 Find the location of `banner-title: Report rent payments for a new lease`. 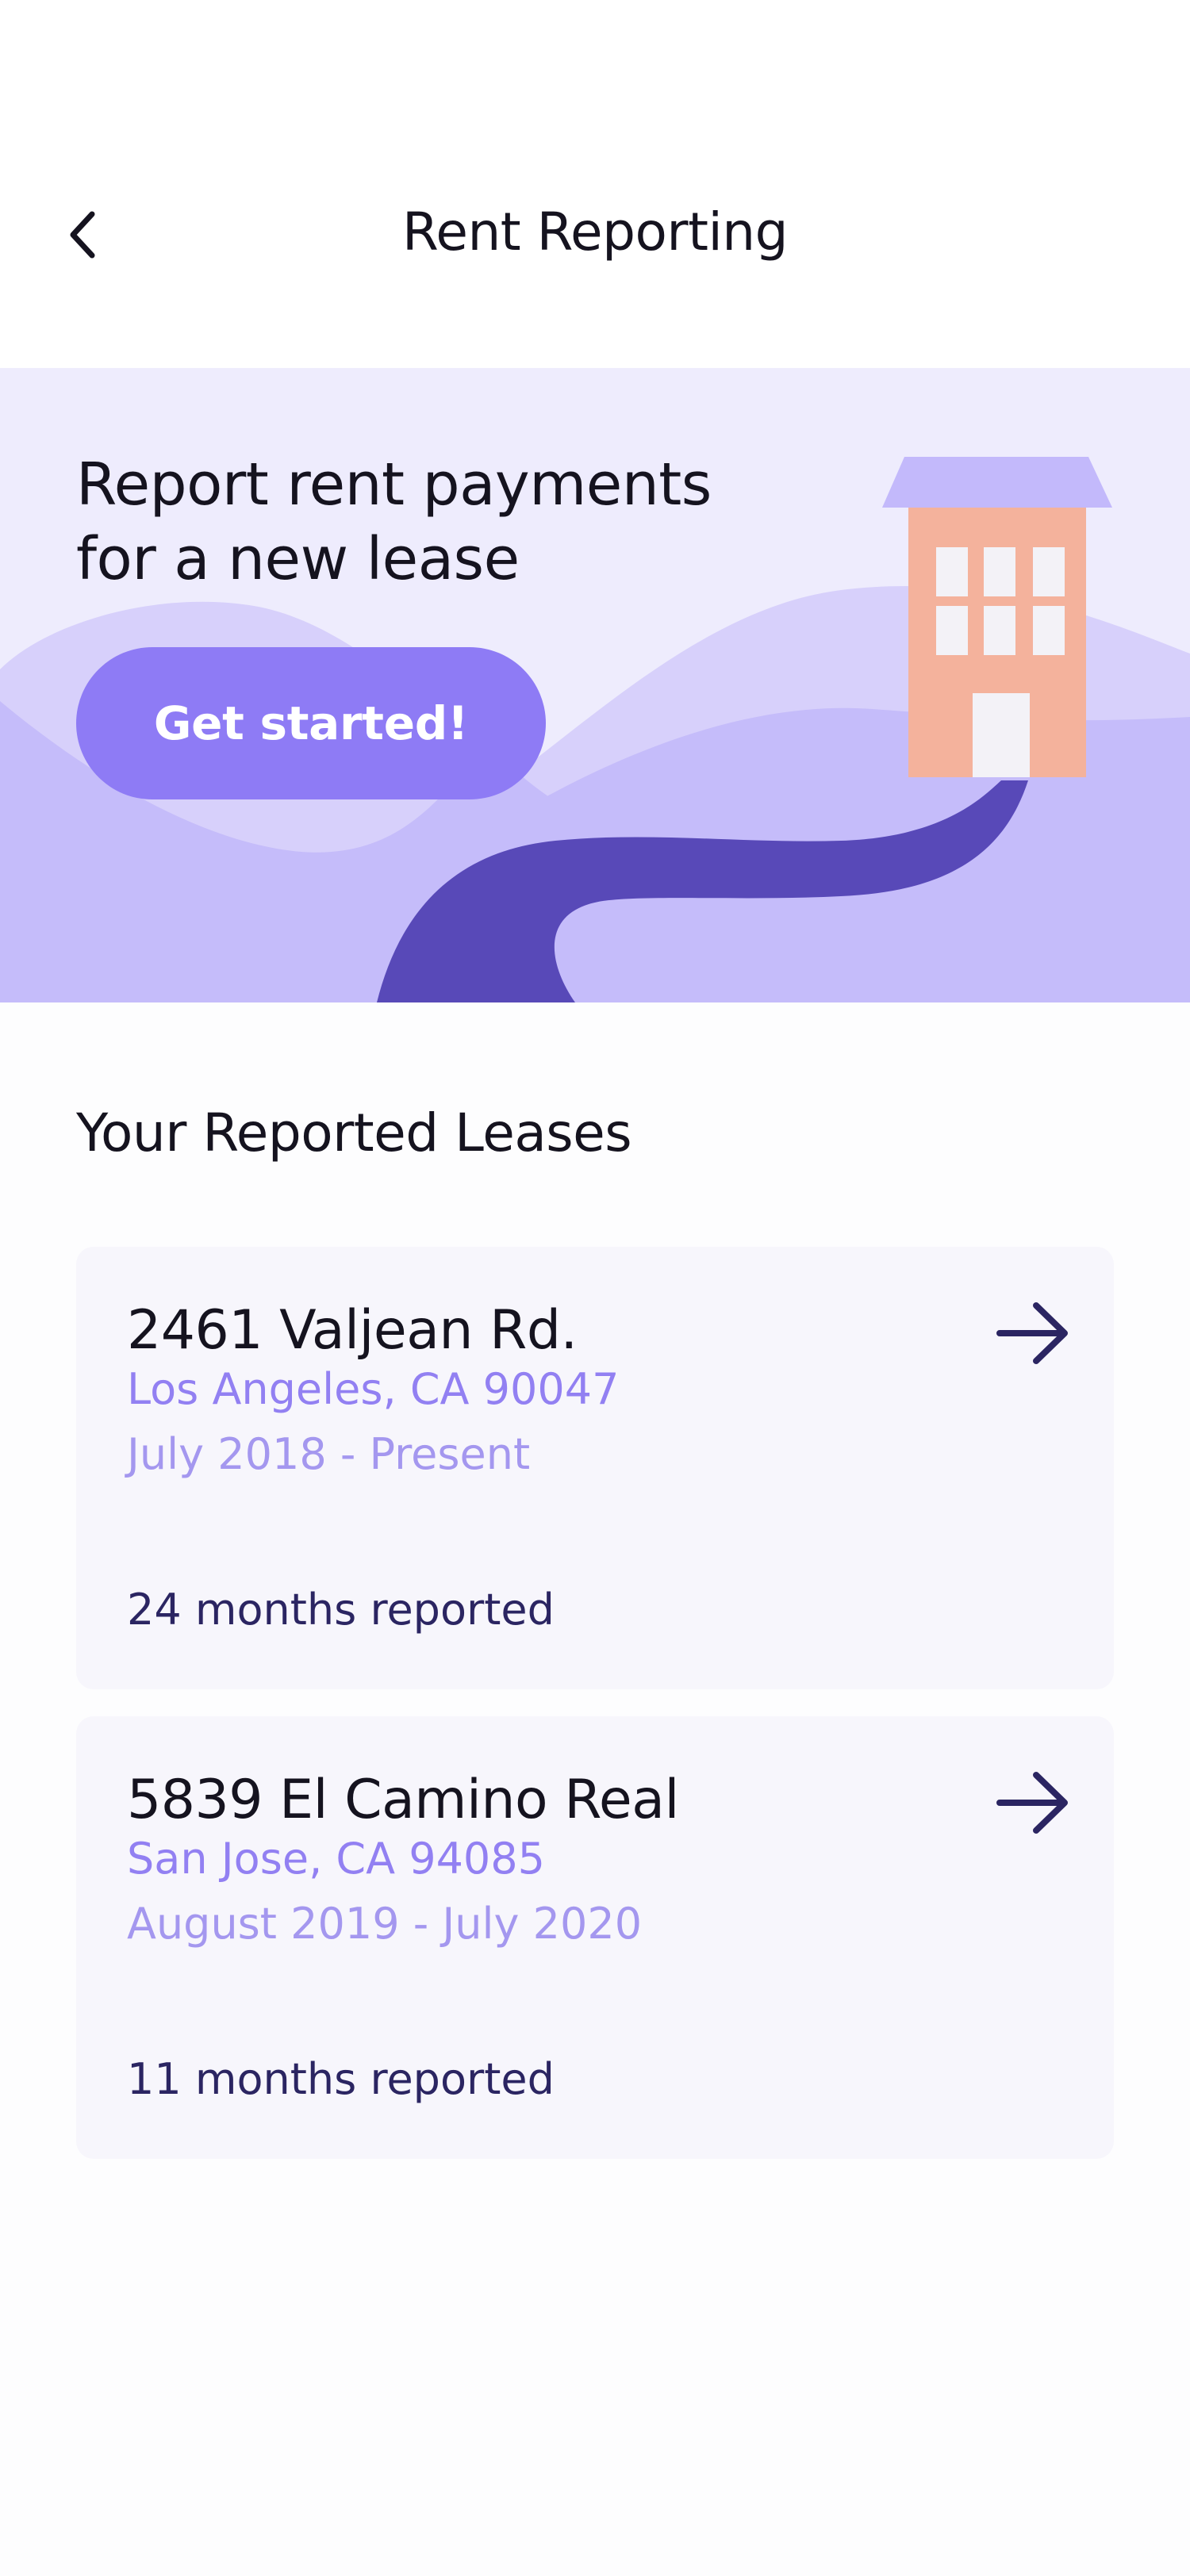

banner-title: Report rent payments for a new lease is located at coordinates (433, 522).